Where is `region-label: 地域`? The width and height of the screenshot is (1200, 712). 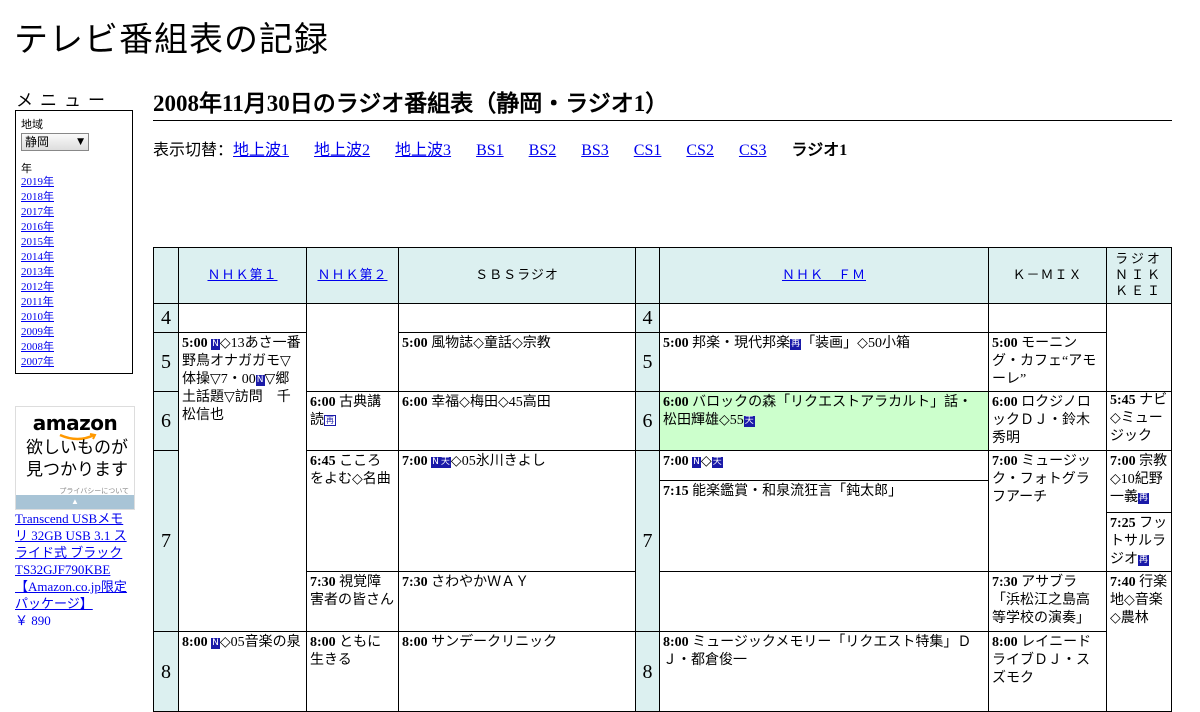
region-label: 地域 is located at coordinates (32, 124).